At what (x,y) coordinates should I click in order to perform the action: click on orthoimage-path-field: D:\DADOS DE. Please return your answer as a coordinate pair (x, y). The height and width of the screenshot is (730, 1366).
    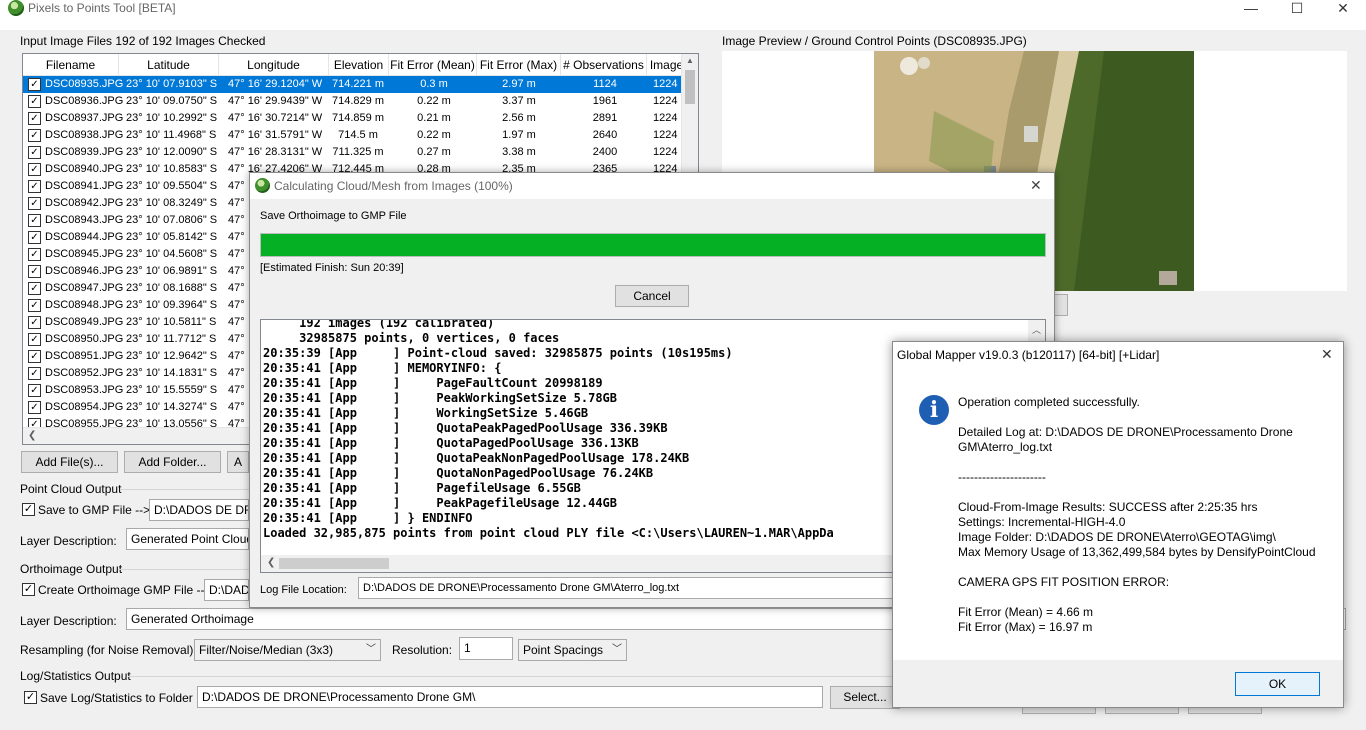
    Looking at the image, I should click on (226, 590).